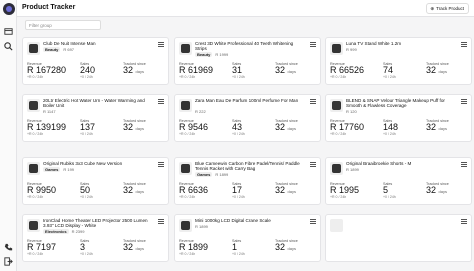 The width and height of the screenshot is (474, 271). I want to click on revenue-stat: Revenue R 1899 +R 0 / 24h, so click(193, 247).